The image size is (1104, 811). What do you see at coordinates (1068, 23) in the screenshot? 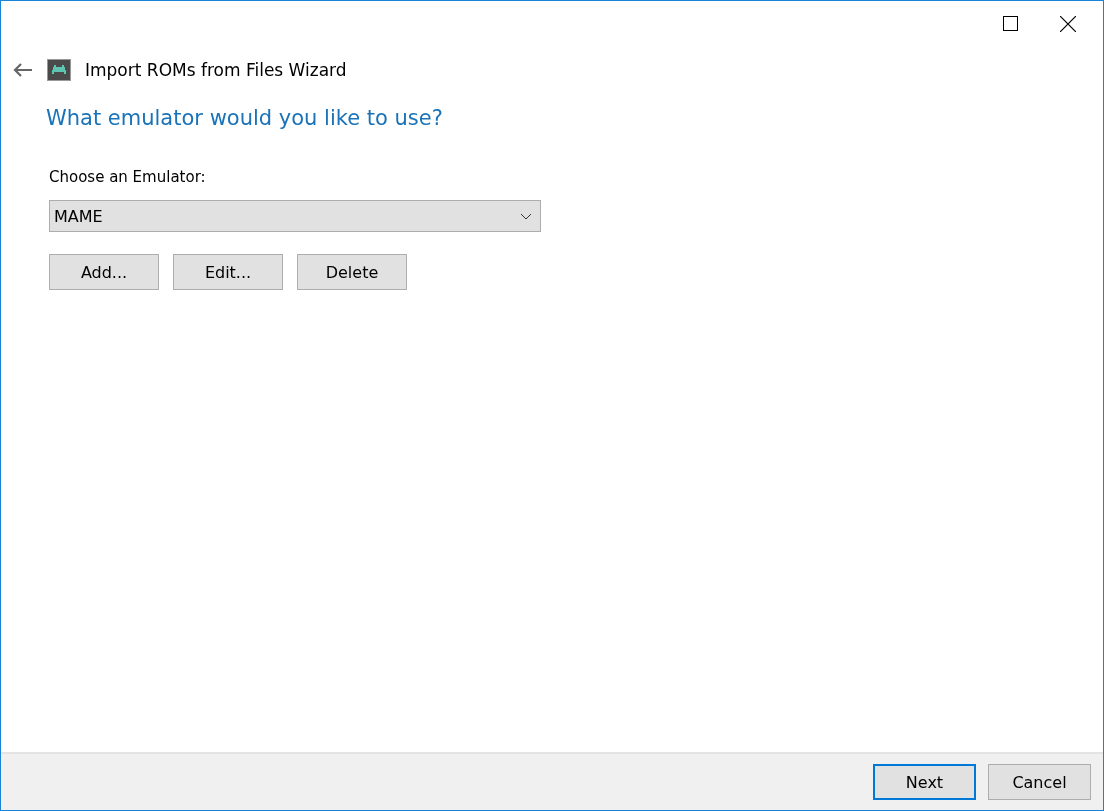
I see `close-icon` at bounding box center [1068, 23].